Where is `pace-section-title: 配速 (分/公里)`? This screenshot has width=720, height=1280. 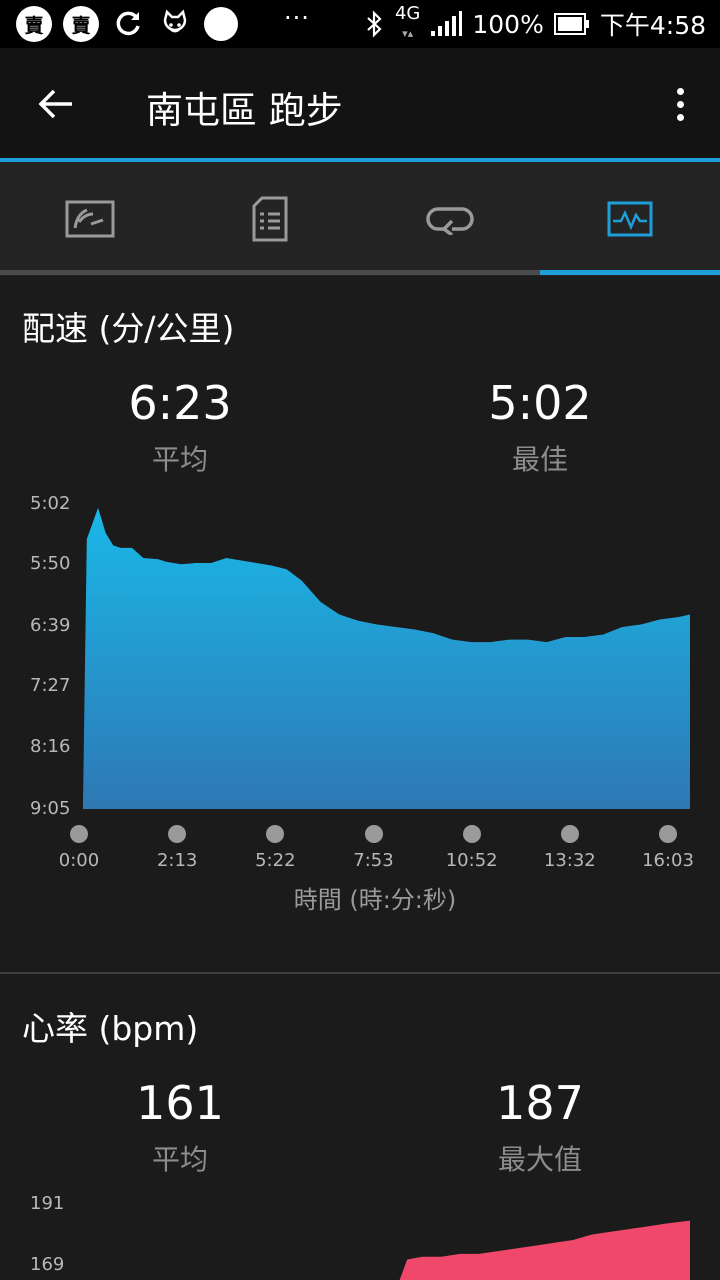 pace-section-title: 配速 (分/公里) is located at coordinates (128, 328).